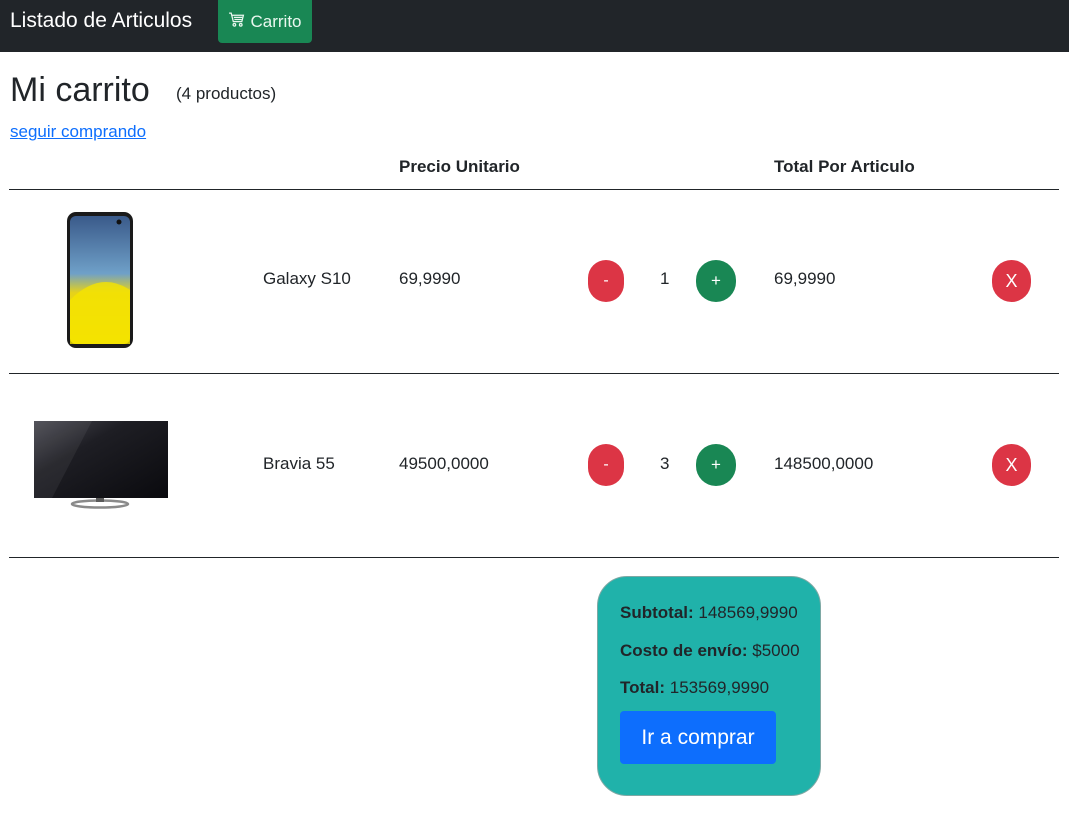  What do you see at coordinates (459, 166) in the screenshot?
I see `header-unit-price: Precio Unitario` at bounding box center [459, 166].